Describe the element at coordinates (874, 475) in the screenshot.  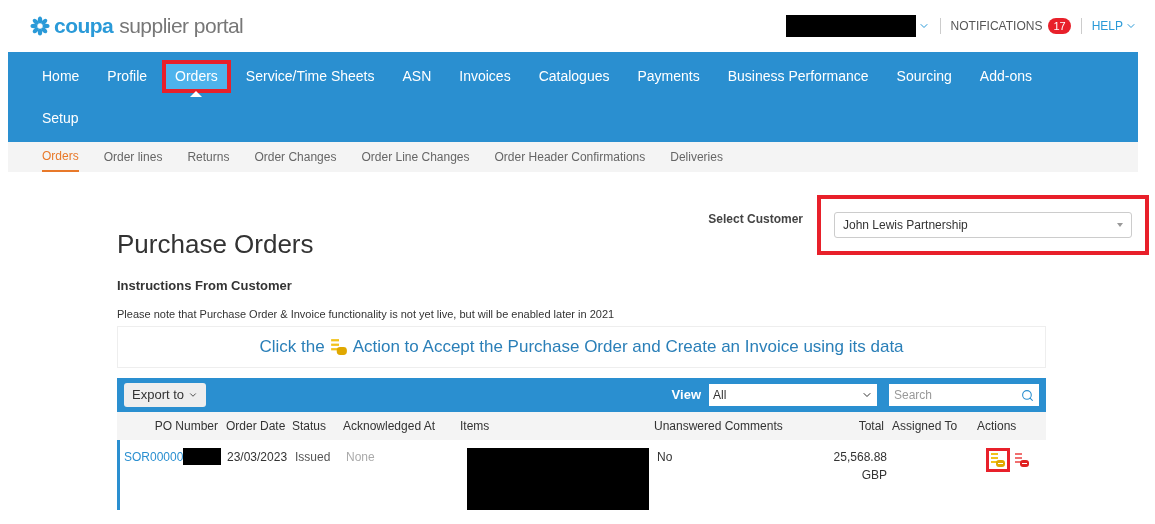
I see `currency-code: GBP` at that location.